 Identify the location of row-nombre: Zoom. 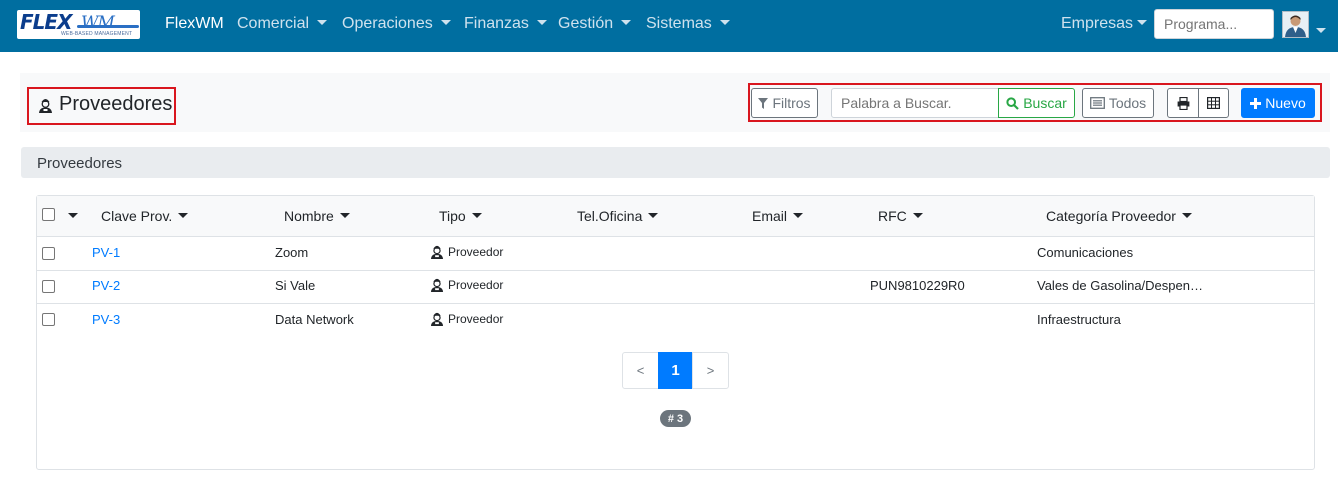
(292, 252).